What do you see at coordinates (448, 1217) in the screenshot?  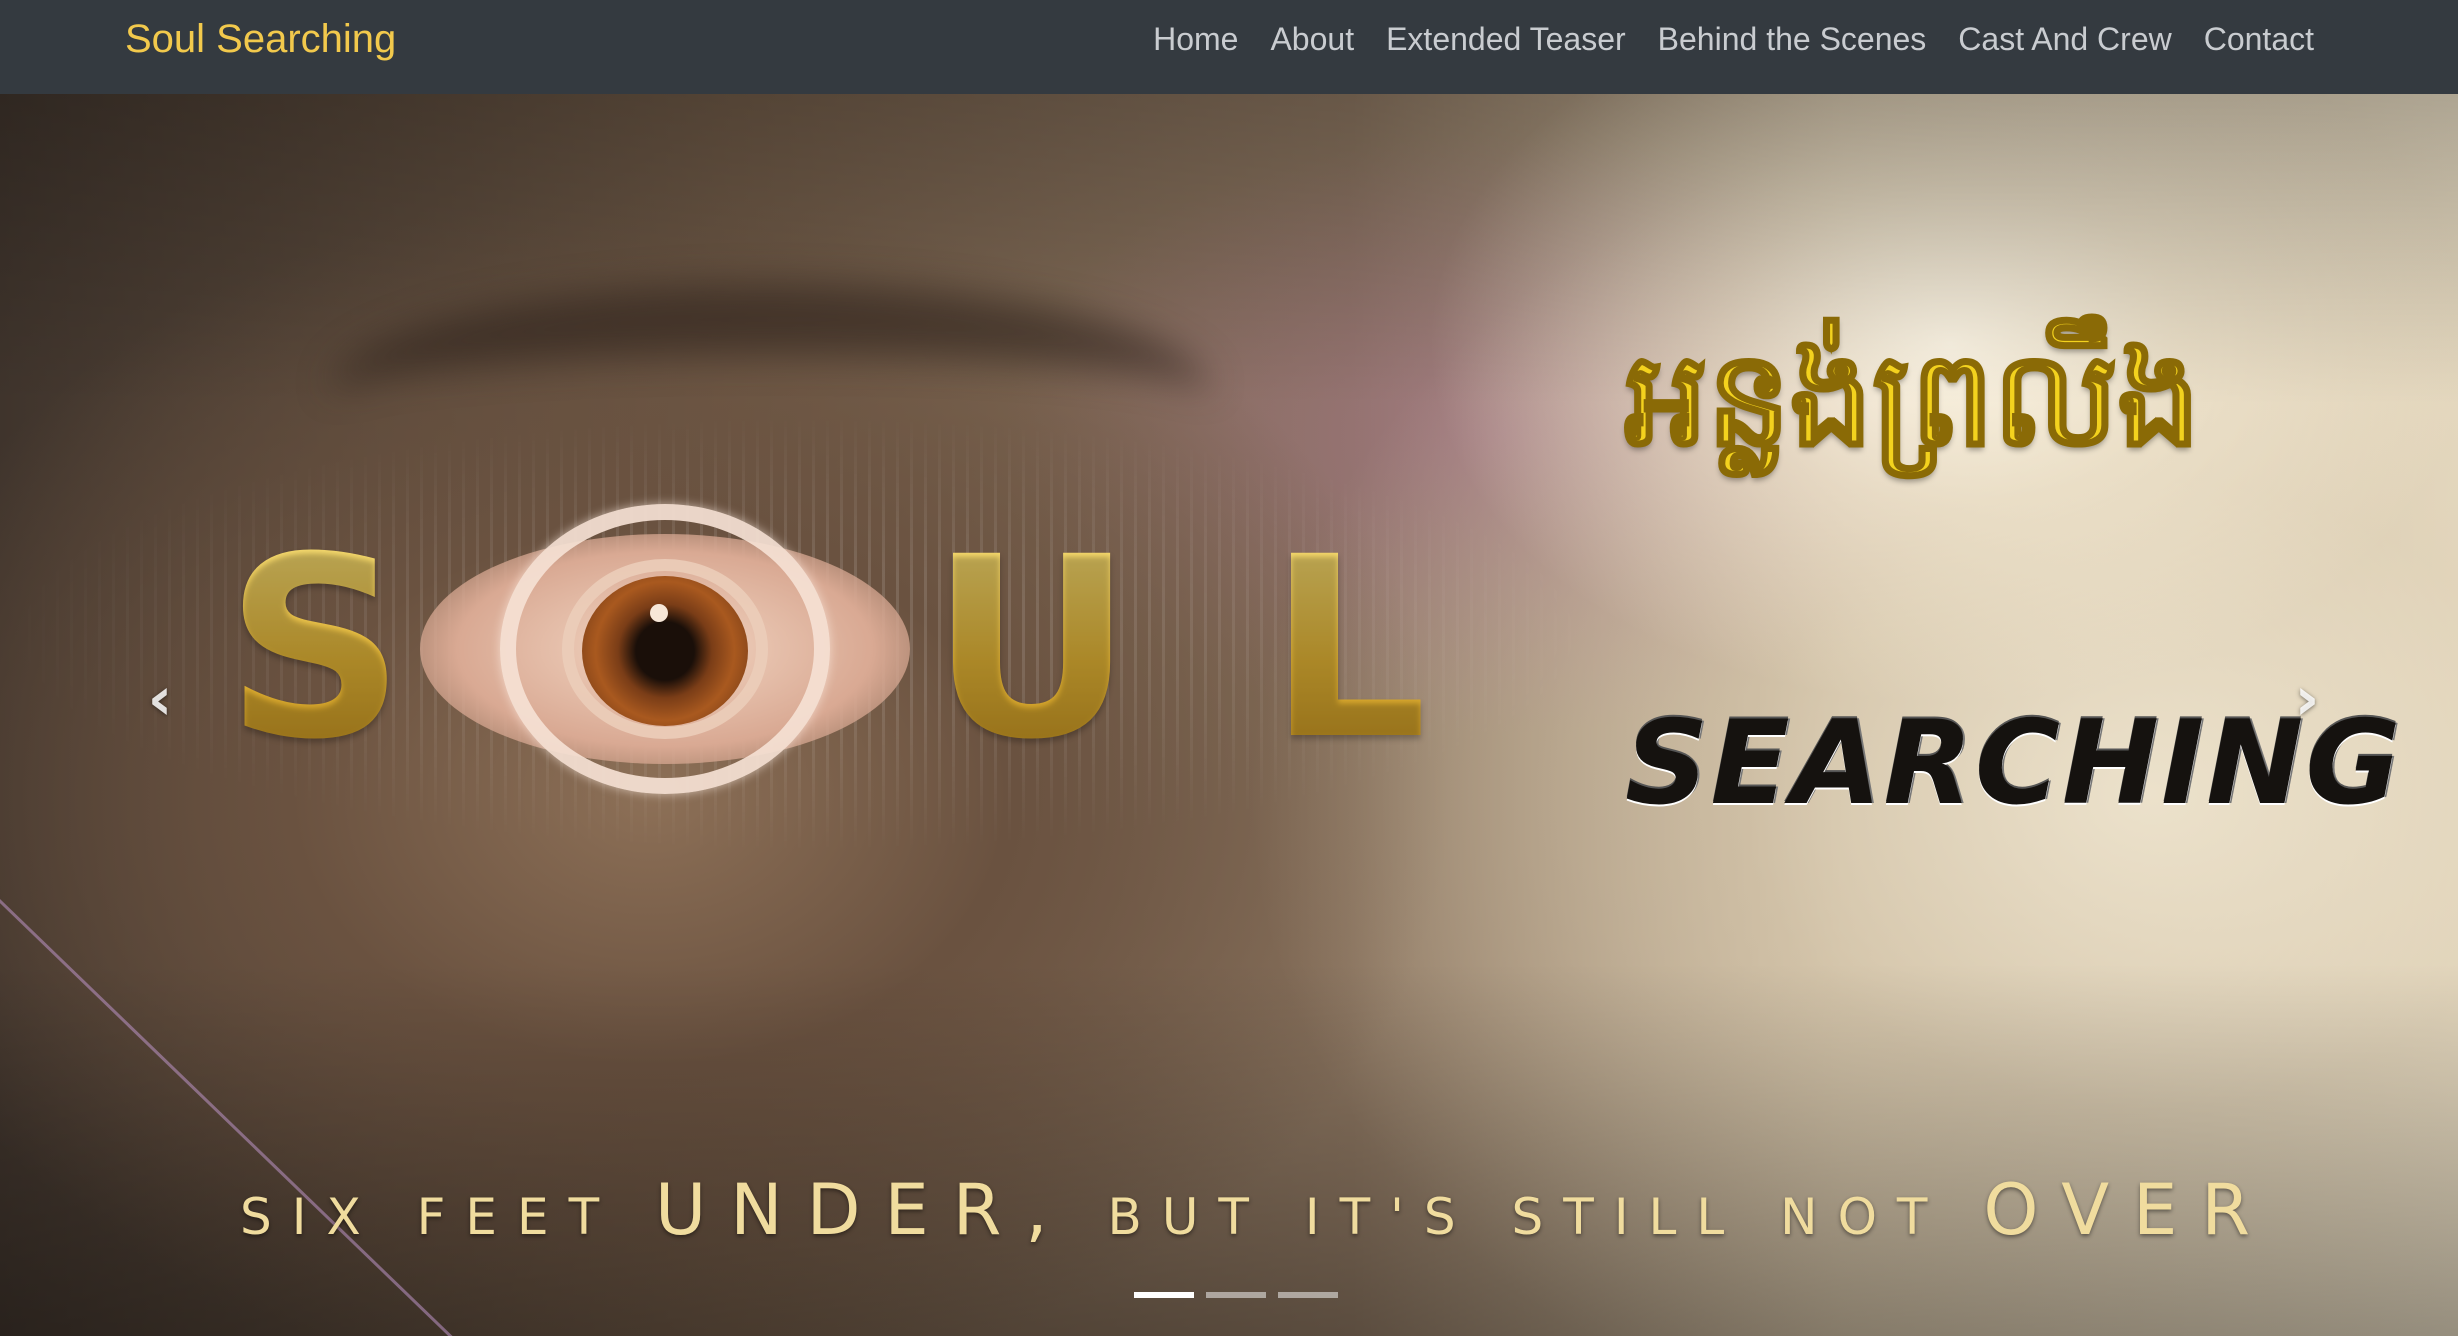 I see `tagline-part-1: SIX FEET` at bounding box center [448, 1217].